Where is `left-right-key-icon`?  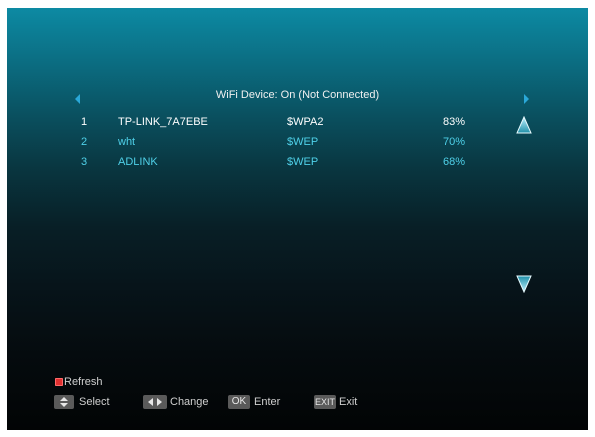
left-right-key-icon is located at coordinates (155, 402).